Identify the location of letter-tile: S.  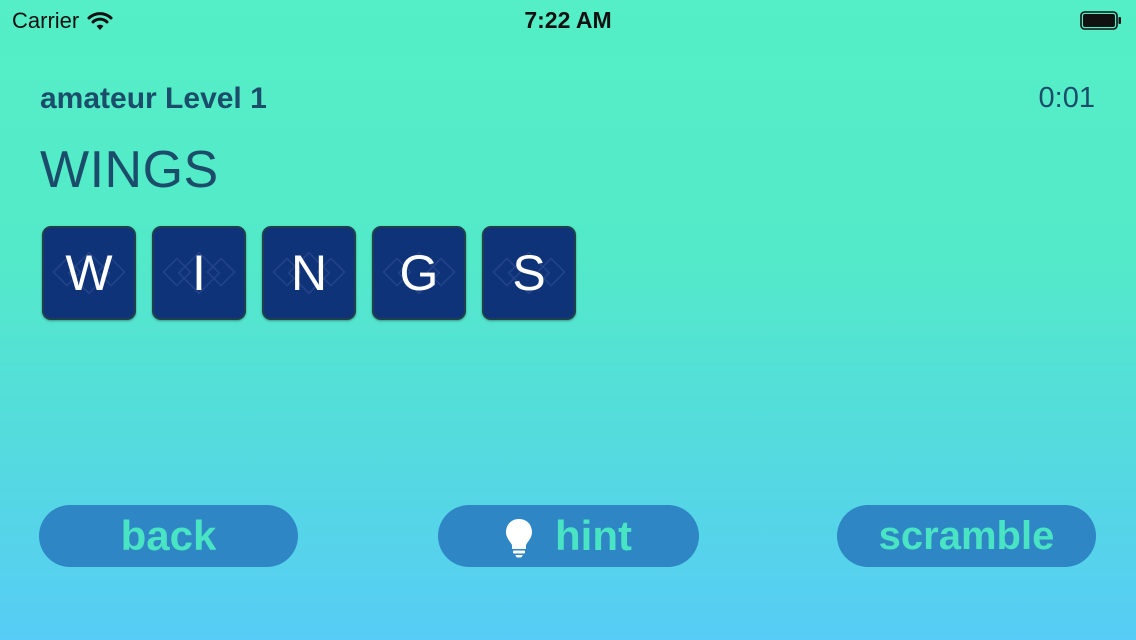
(529, 273).